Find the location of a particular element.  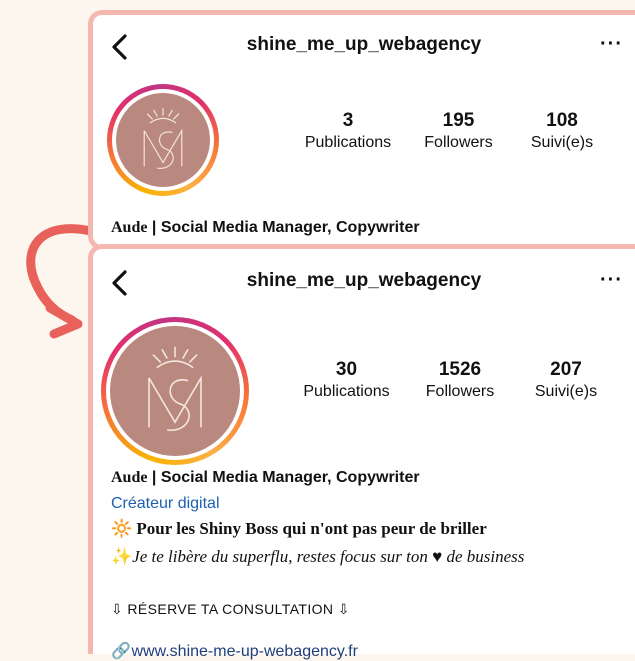

bio-category: Créateur digital is located at coordinates (165, 503).